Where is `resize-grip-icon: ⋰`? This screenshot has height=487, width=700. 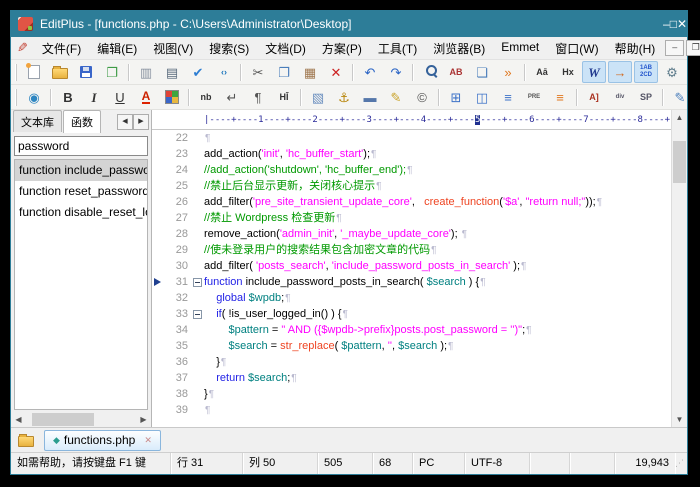 resize-grip-icon: ⋰ is located at coordinates (681, 463).